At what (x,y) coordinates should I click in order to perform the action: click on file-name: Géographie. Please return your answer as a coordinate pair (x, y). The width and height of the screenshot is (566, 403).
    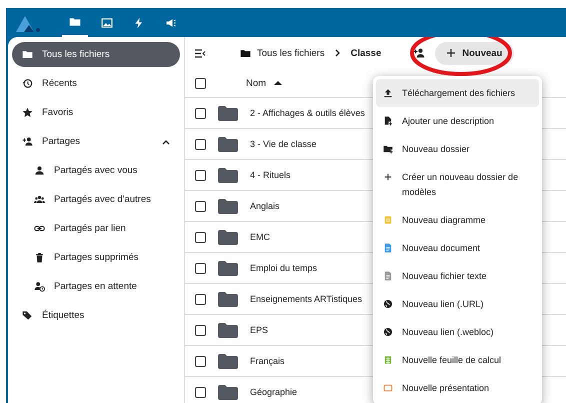
    Looking at the image, I should click on (274, 392).